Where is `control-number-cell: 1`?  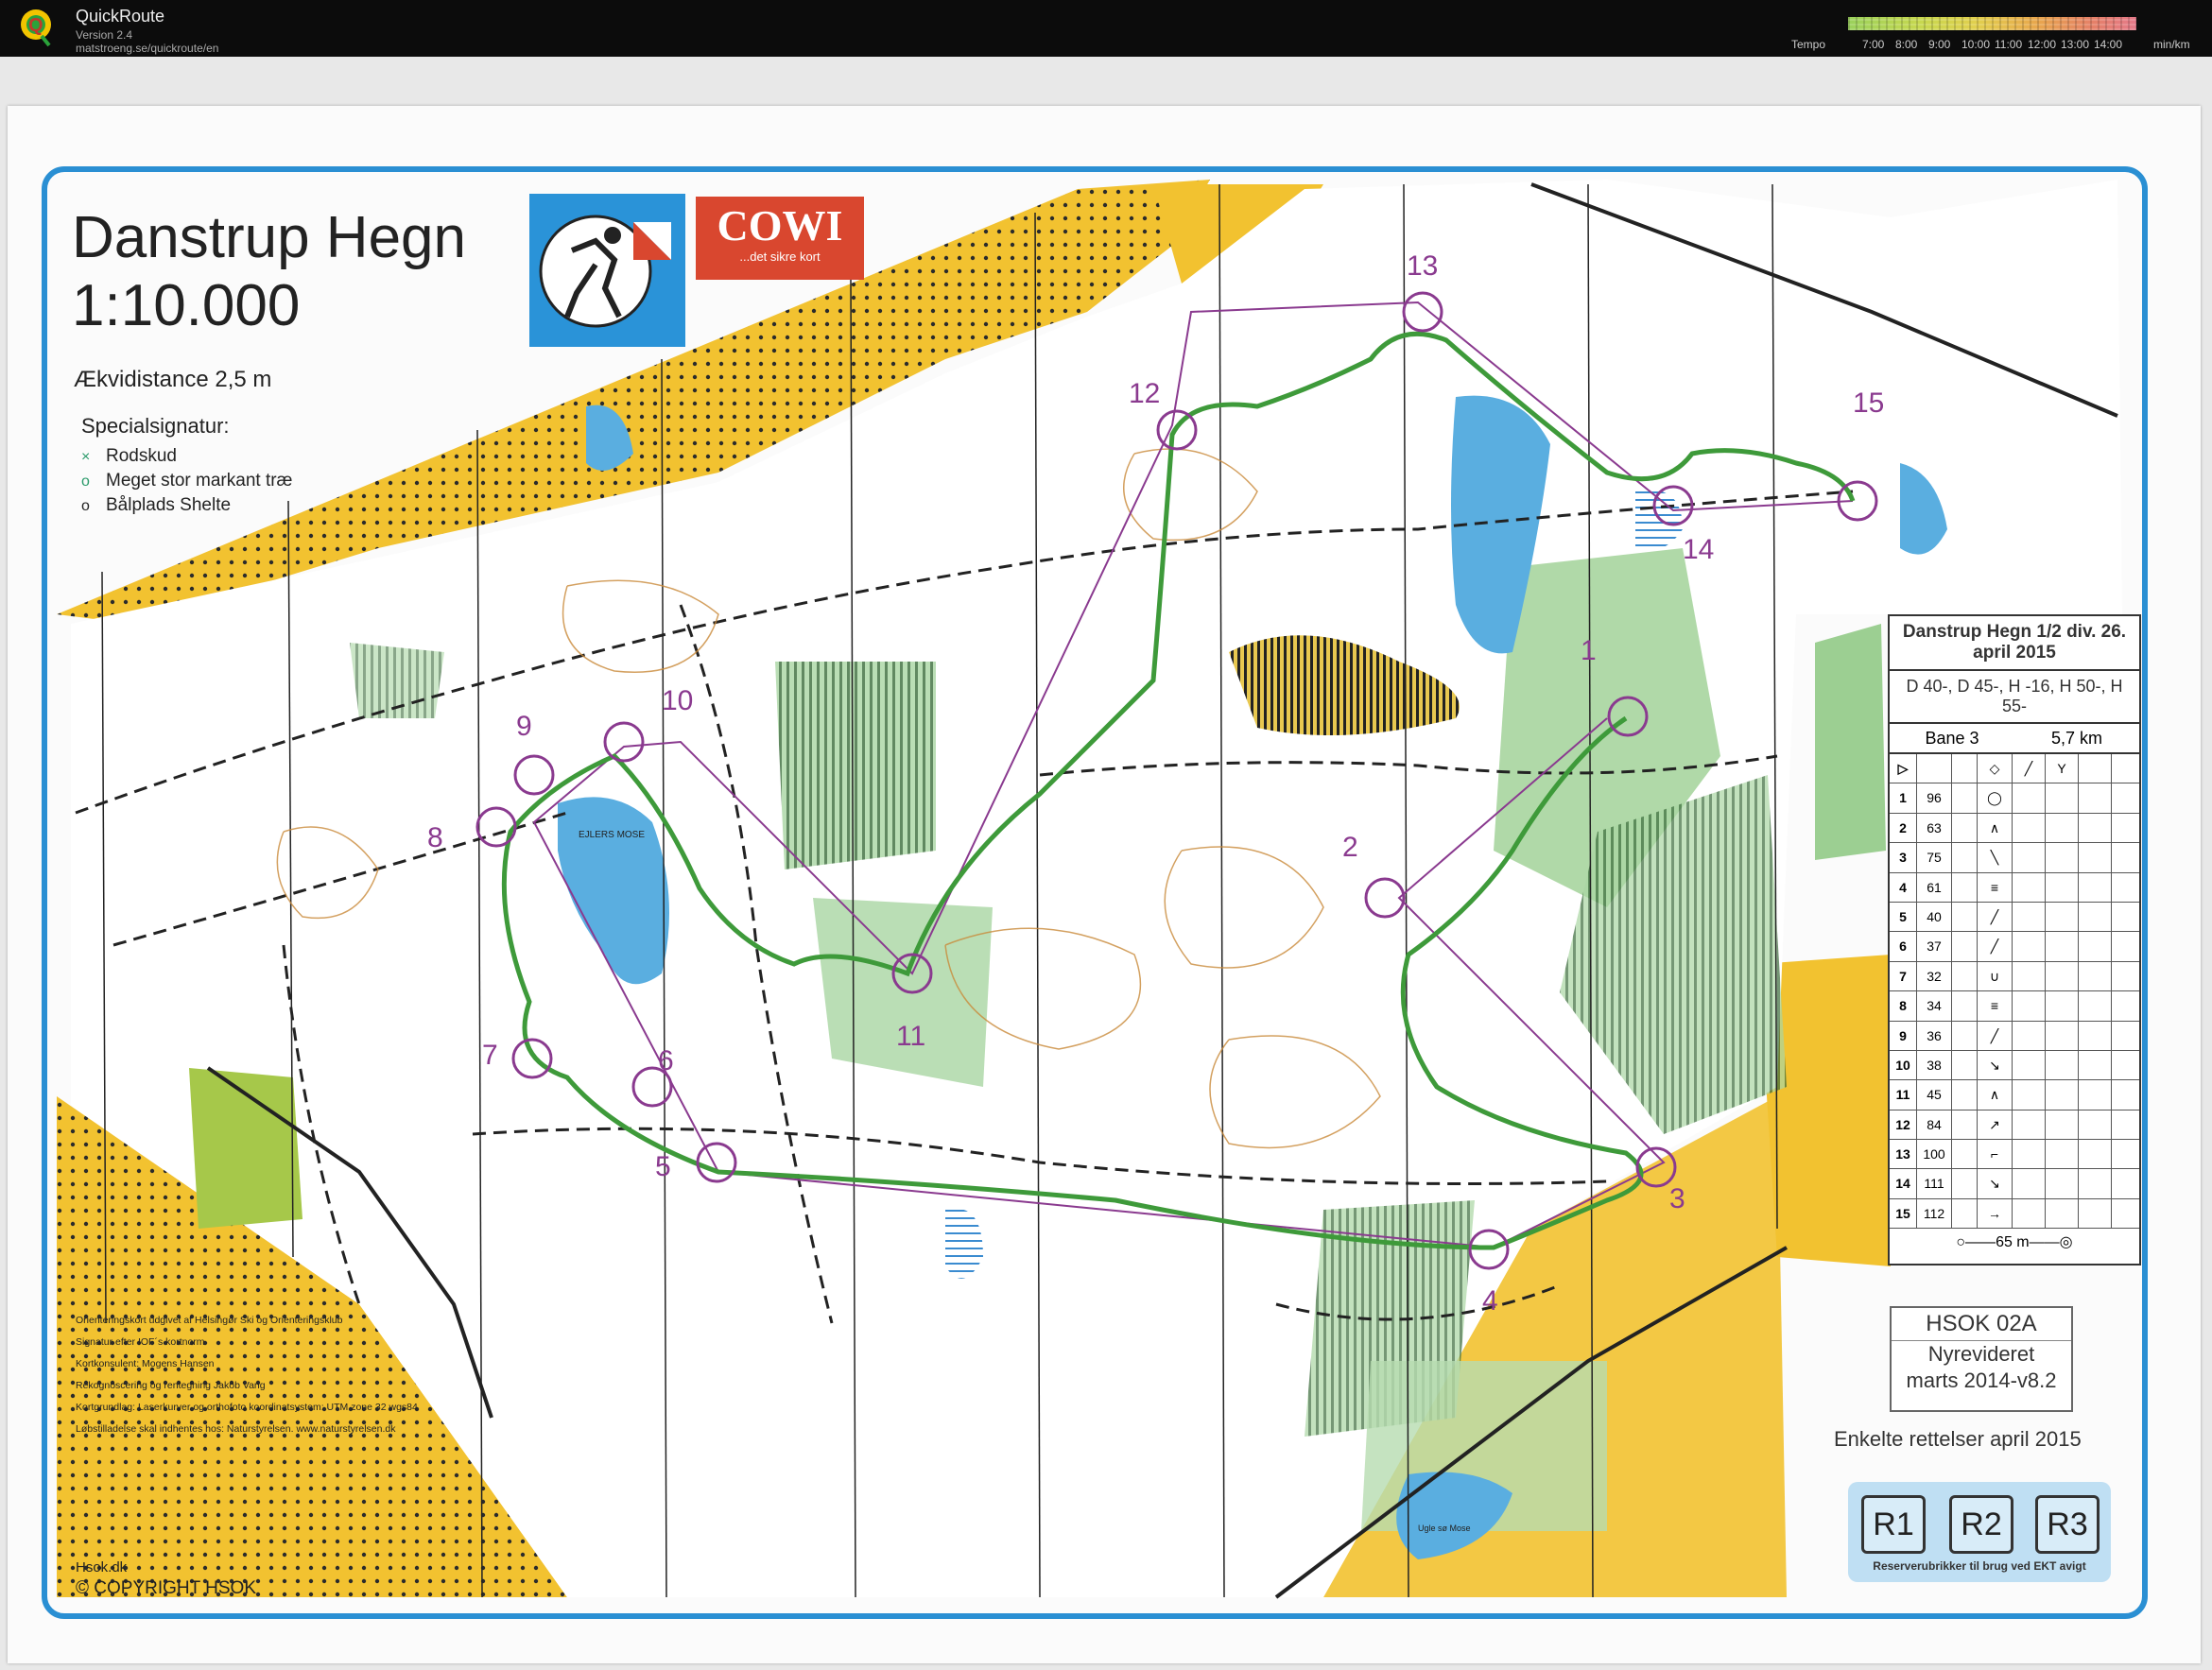 control-number-cell: 1 is located at coordinates (1903, 798).